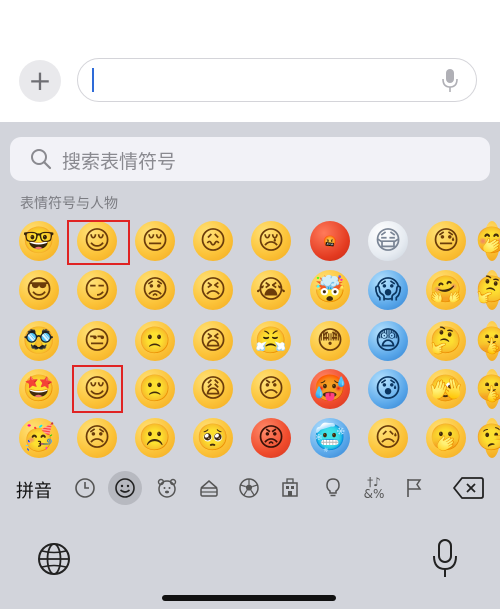 This screenshot has height=609, width=500. I want to click on globe-icon, so click(54, 559).